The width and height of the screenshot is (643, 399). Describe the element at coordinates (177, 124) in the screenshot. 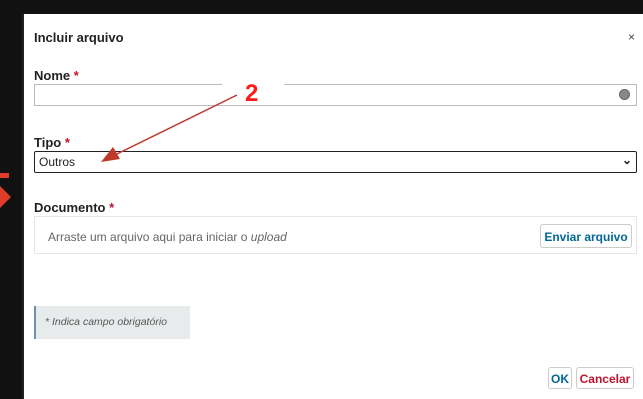

I see `annotation-arrow-line` at that location.